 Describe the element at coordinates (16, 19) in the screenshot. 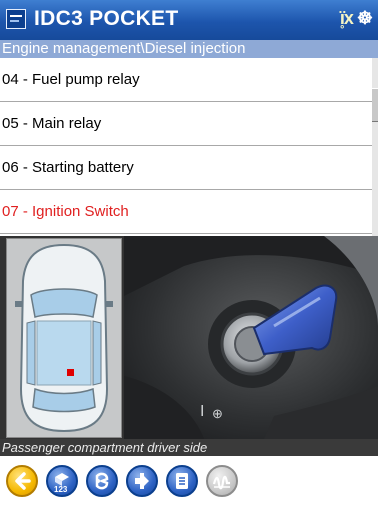

I see `app-icon` at that location.